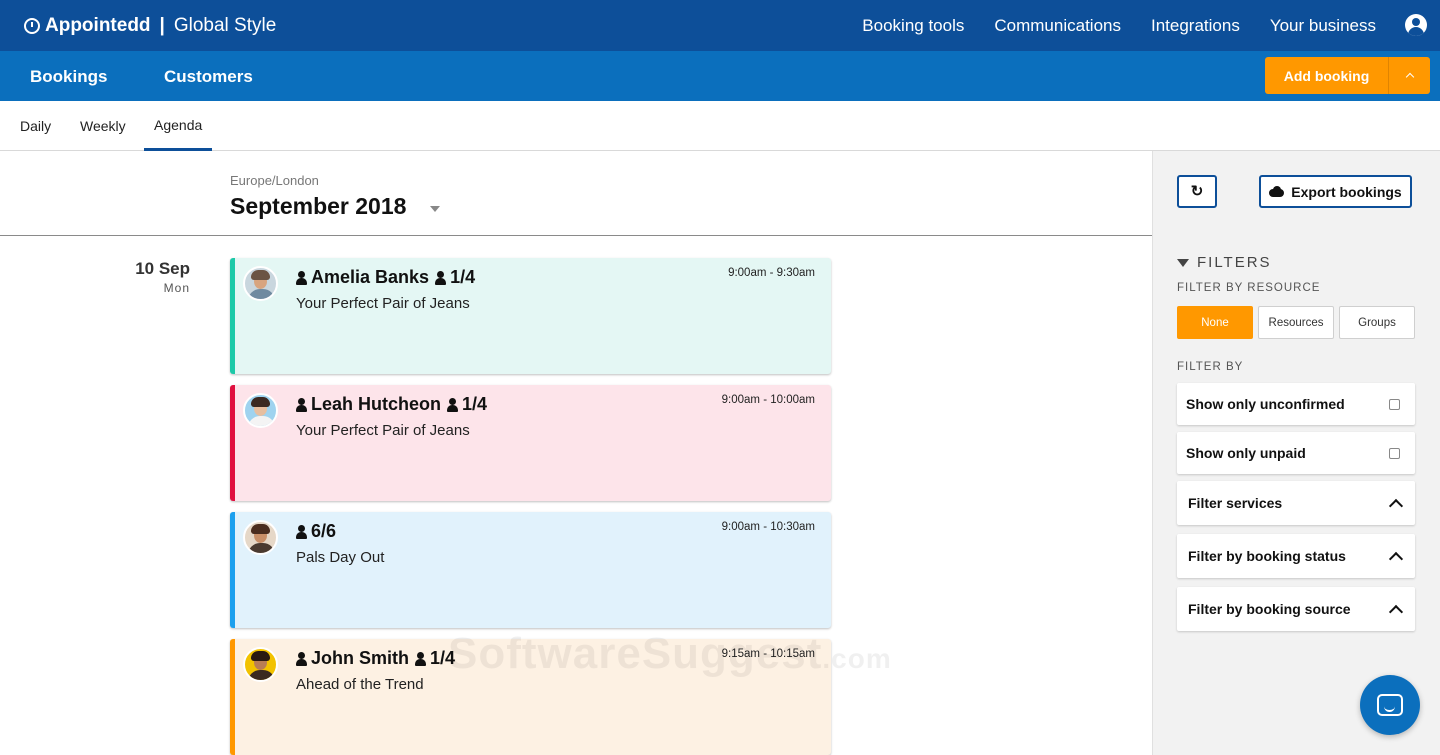 The width and height of the screenshot is (1440, 755). I want to click on month-title: September 2018, so click(318, 206).